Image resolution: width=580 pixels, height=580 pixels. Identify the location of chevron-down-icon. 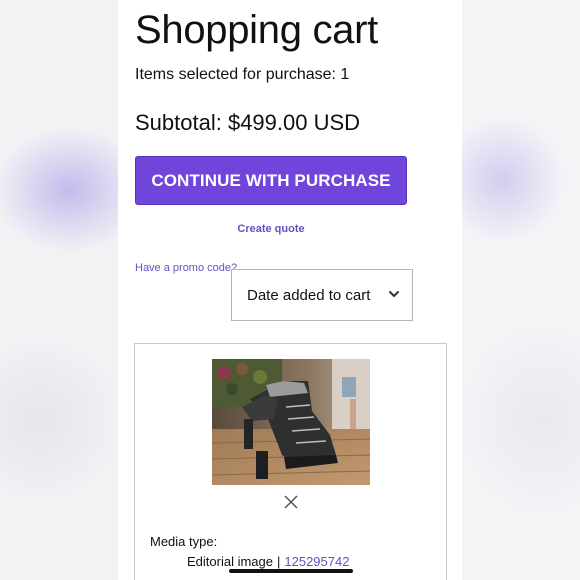
(394, 294).